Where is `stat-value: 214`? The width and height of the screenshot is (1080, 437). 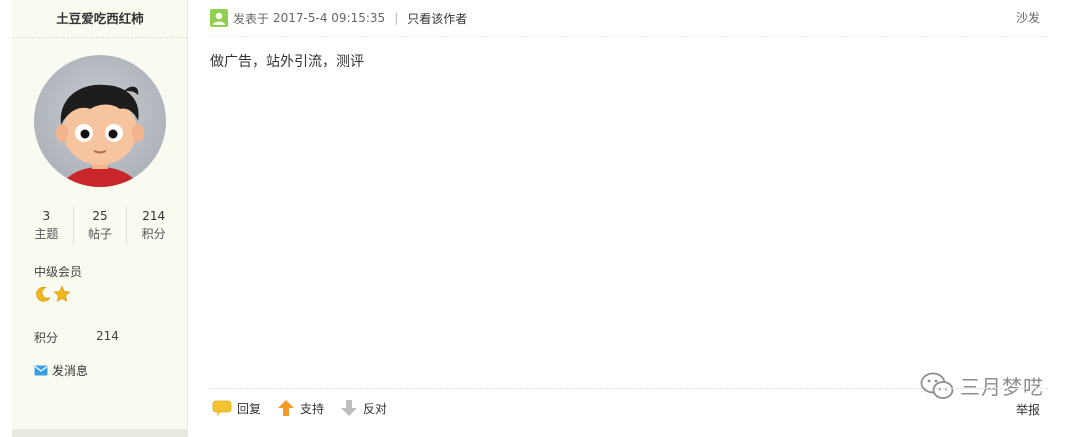 stat-value: 214 is located at coordinates (154, 216).